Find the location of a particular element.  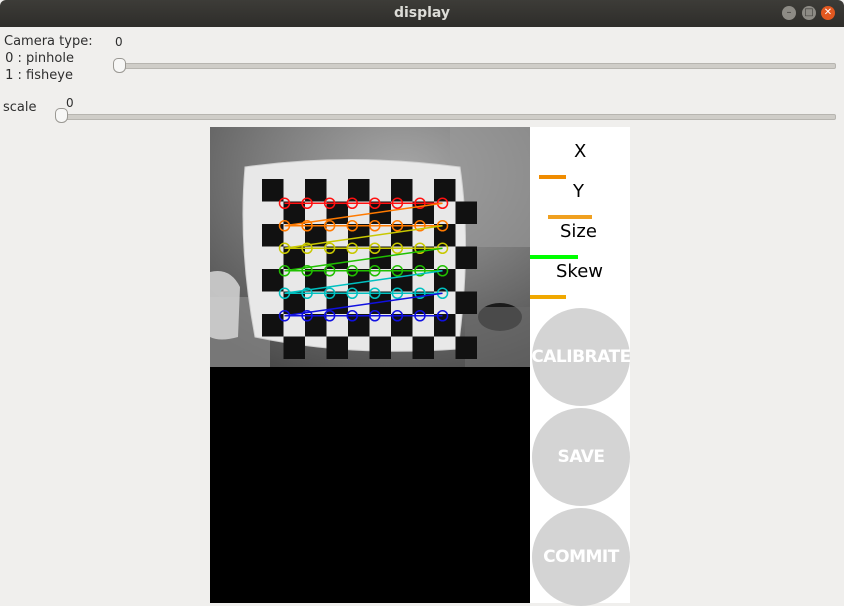

camera-type-label: Camera type: is located at coordinates (48, 41).